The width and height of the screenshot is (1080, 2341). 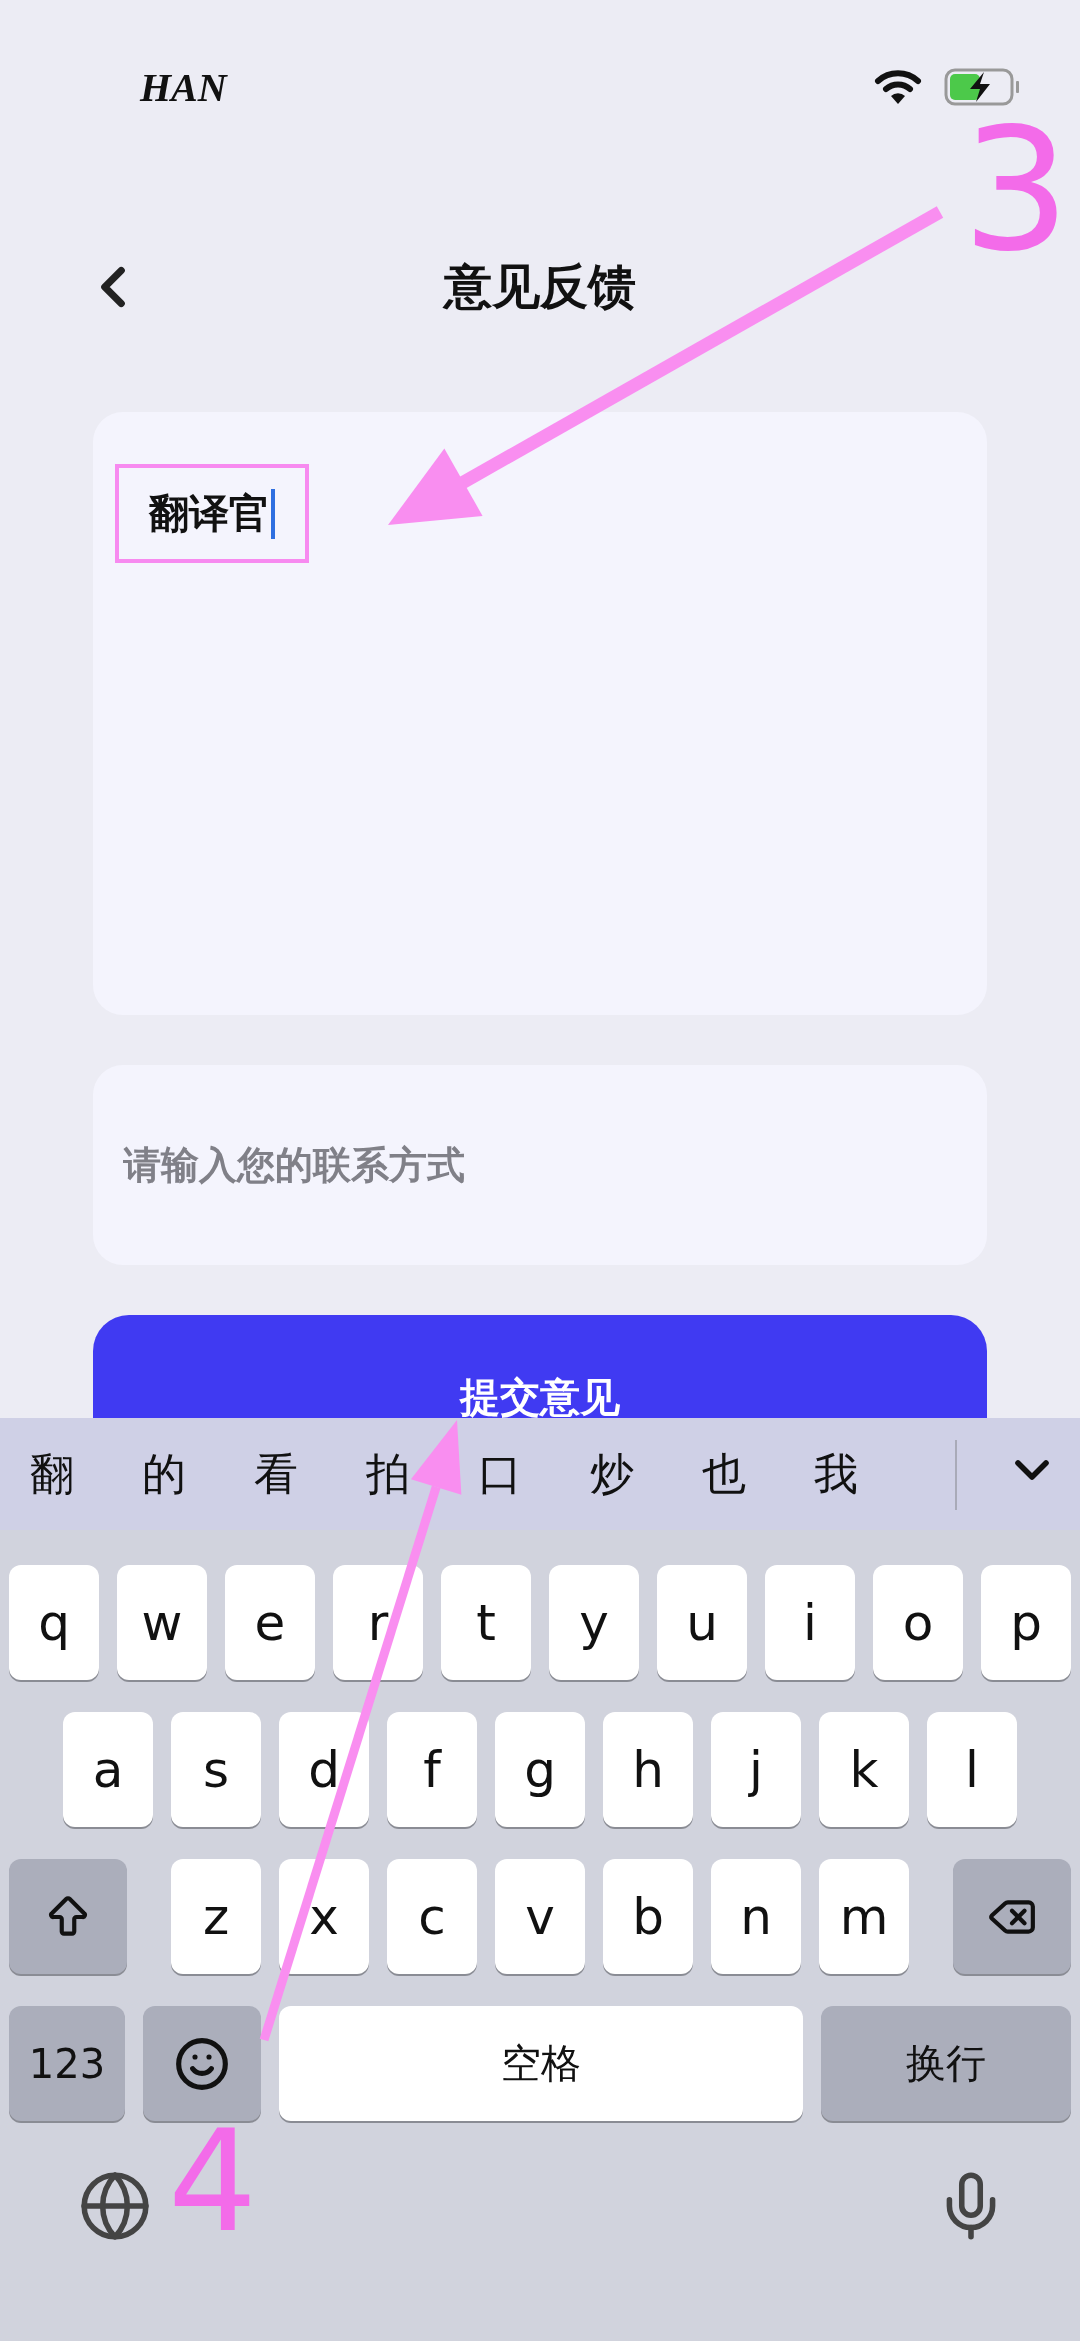 I want to click on letter-key: w, so click(x=162, y=1622).